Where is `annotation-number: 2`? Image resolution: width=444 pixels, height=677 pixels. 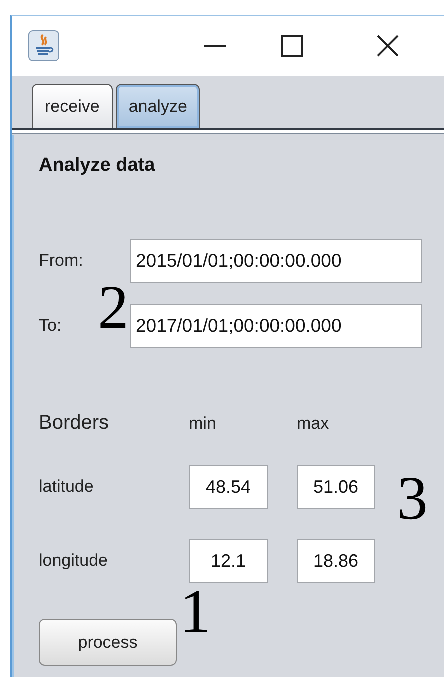
annotation-number: 2 is located at coordinates (113, 308).